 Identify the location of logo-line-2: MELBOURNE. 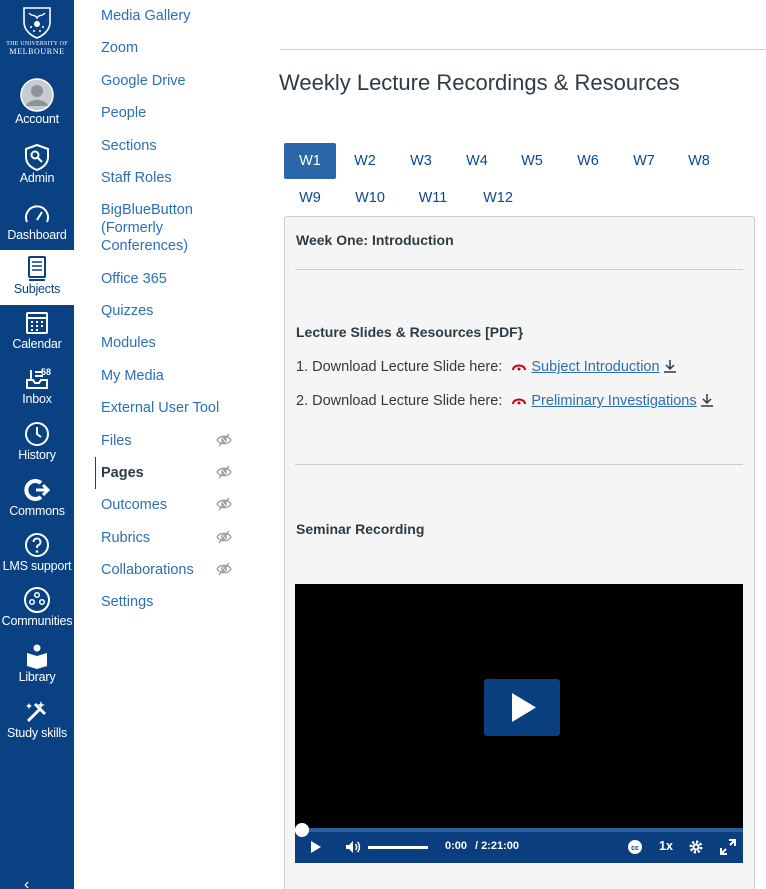
(37, 51).